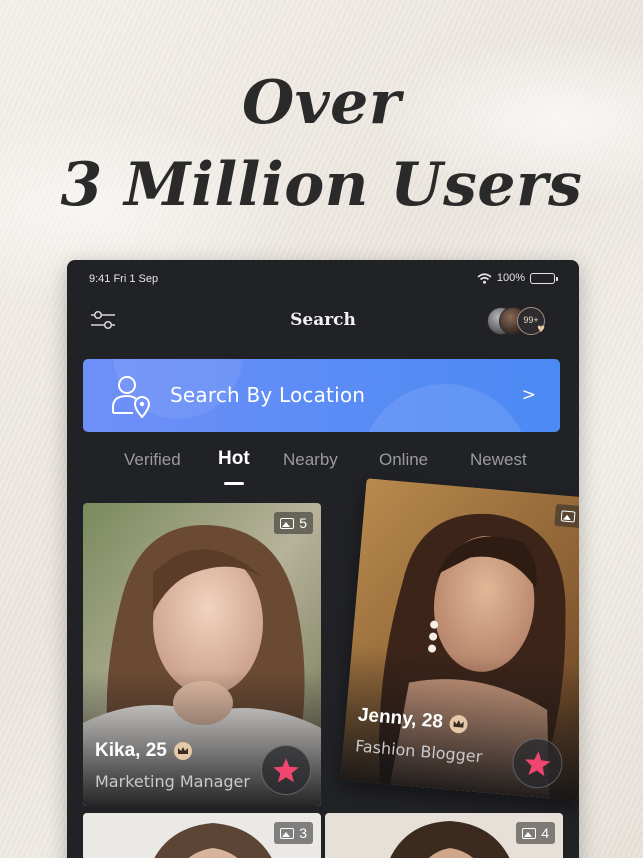  I want to click on photo-count-badge: 5, so click(293, 523).